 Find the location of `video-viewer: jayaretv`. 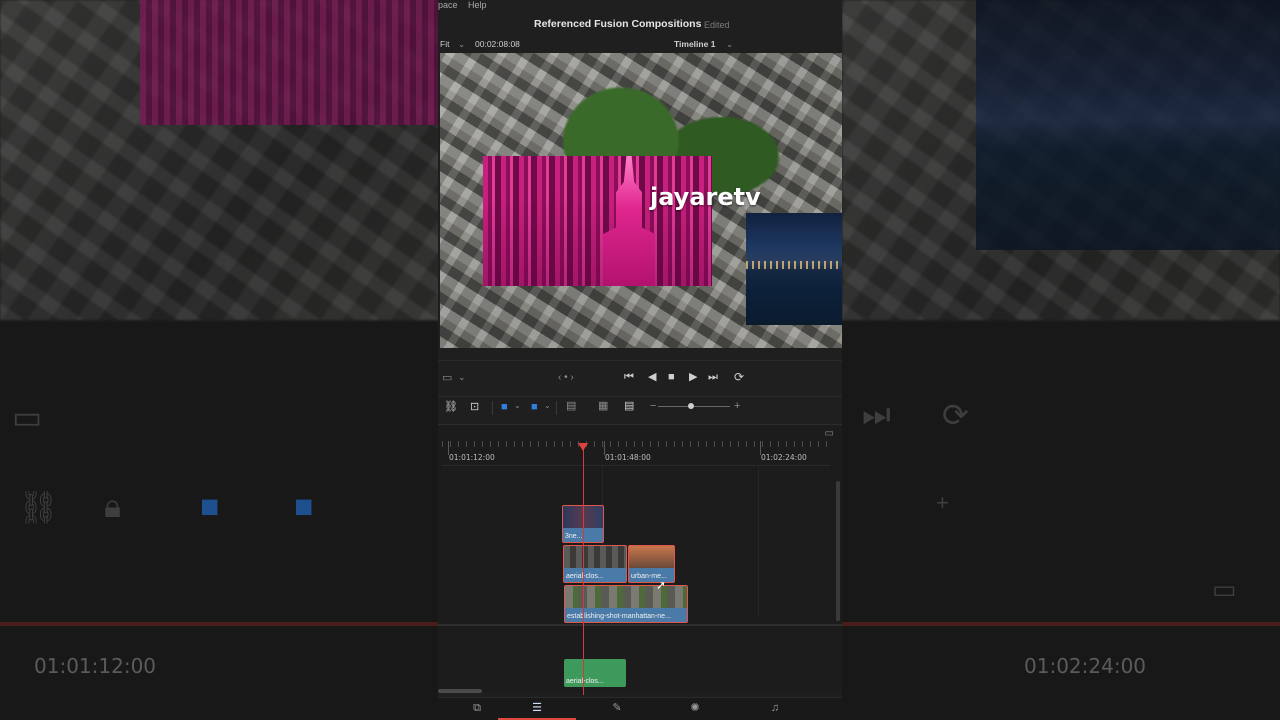

video-viewer: jayaretv is located at coordinates (641, 200).